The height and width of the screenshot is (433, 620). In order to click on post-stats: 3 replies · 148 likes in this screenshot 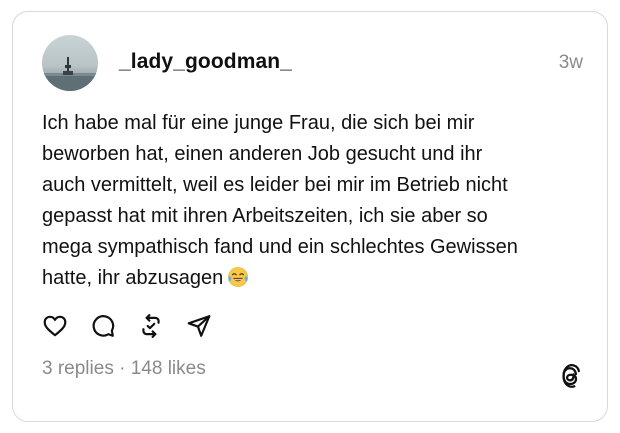, I will do `click(124, 369)`.